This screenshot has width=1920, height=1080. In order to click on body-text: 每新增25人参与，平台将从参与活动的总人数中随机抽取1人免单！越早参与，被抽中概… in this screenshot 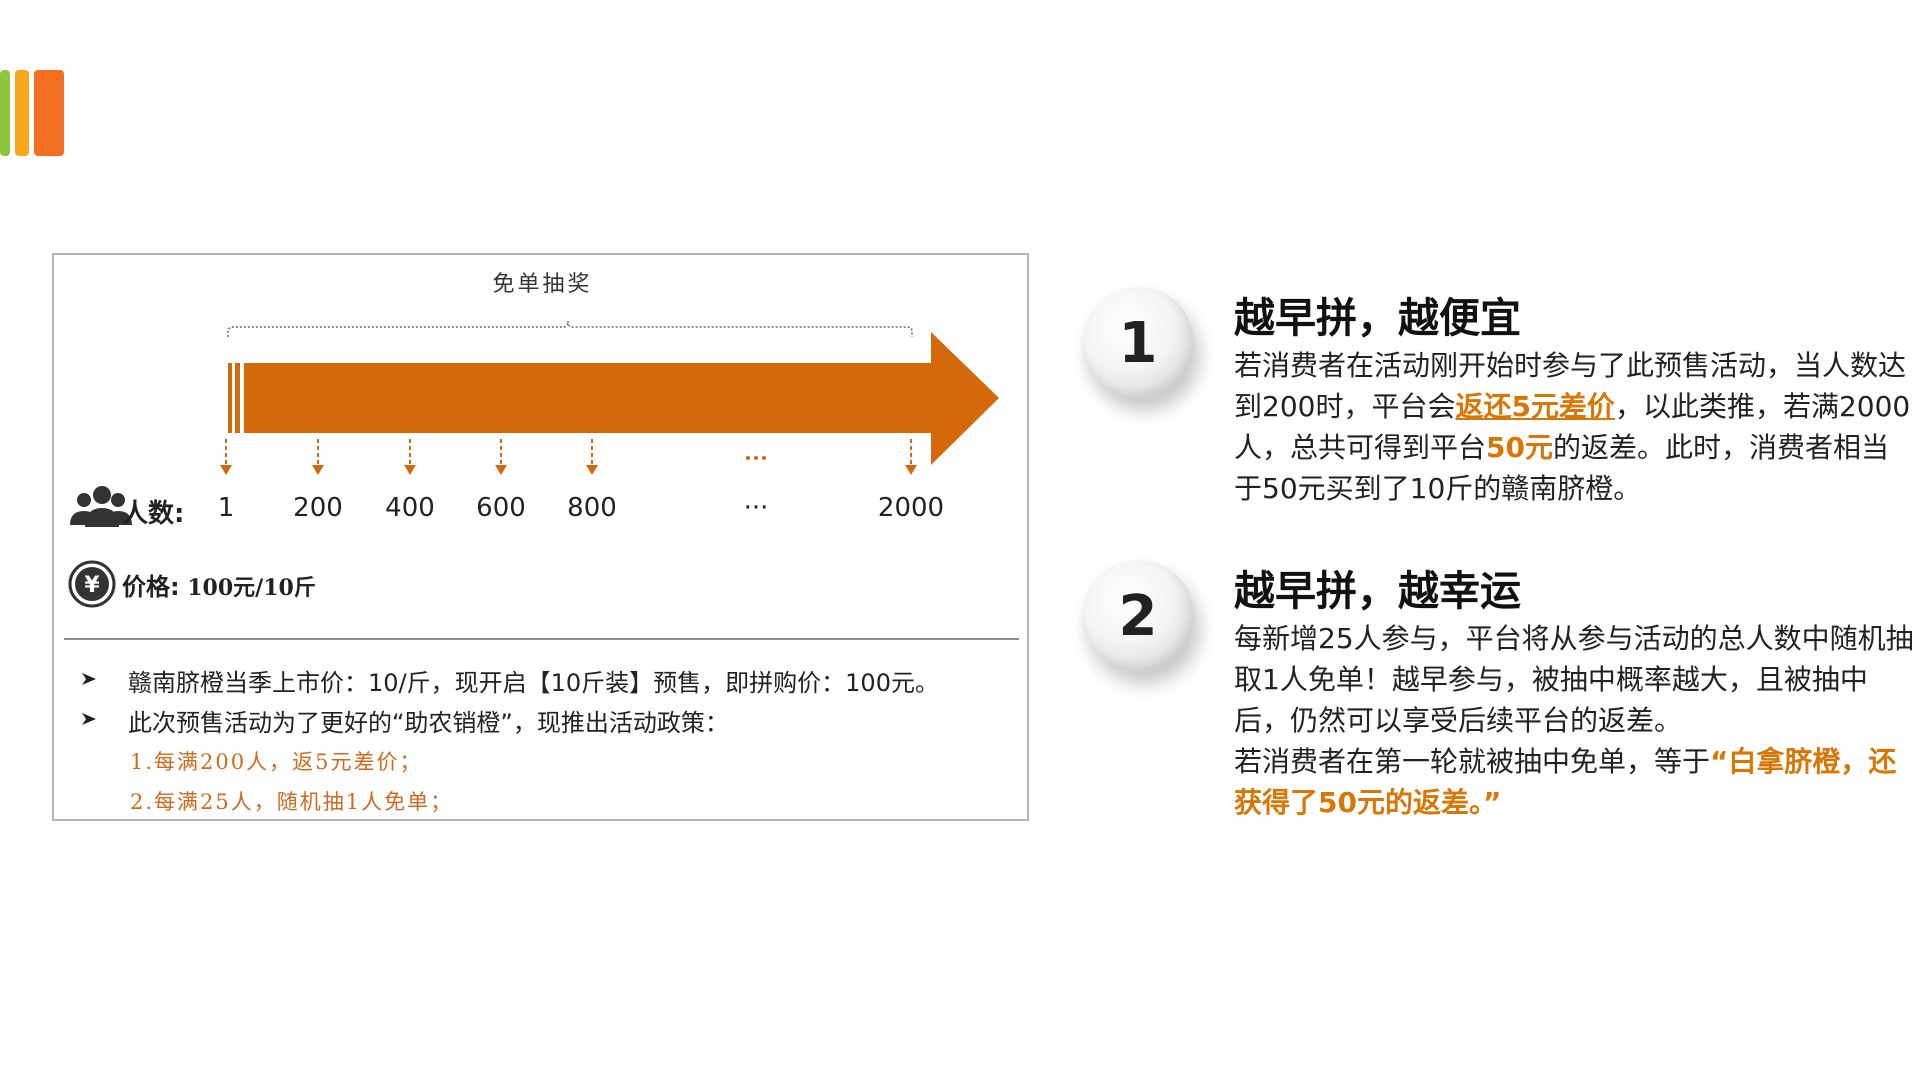, I will do `click(1574, 679)`.